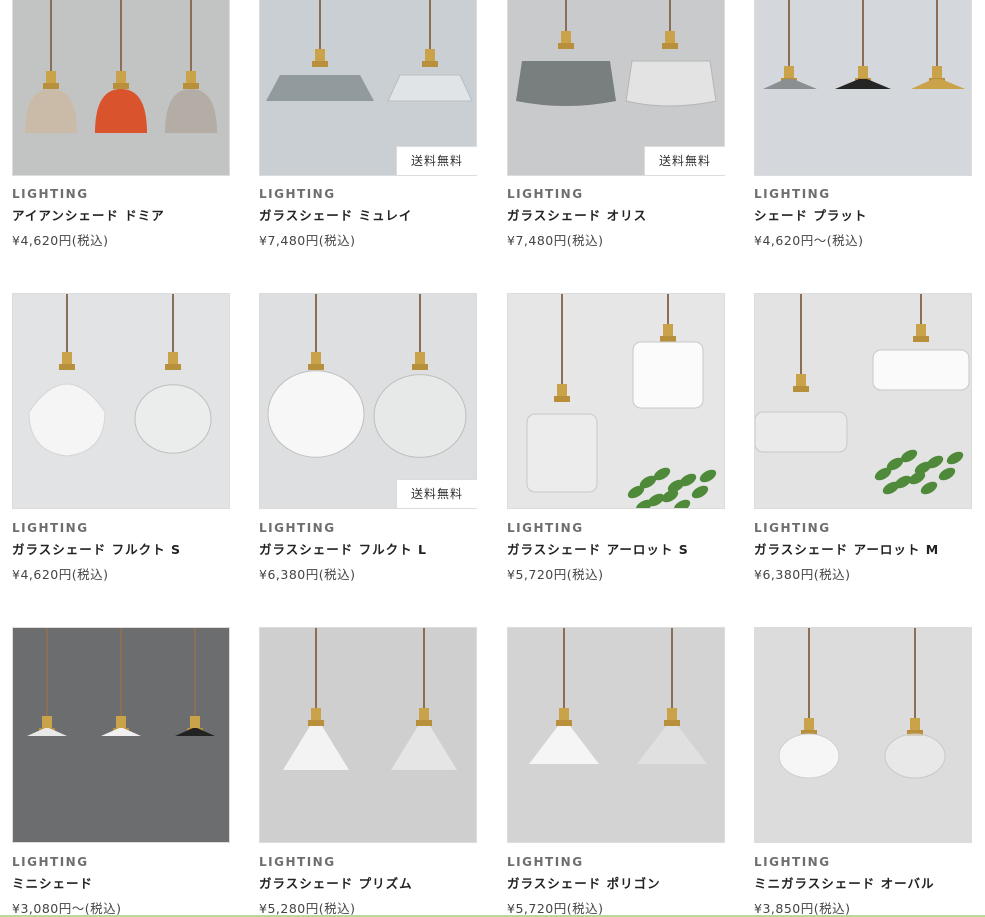 The height and width of the screenshot is (917, 985). Describe the element at coordinates (52, 882) in the screenshot. I see `product-name: ミニシェード` at that location.